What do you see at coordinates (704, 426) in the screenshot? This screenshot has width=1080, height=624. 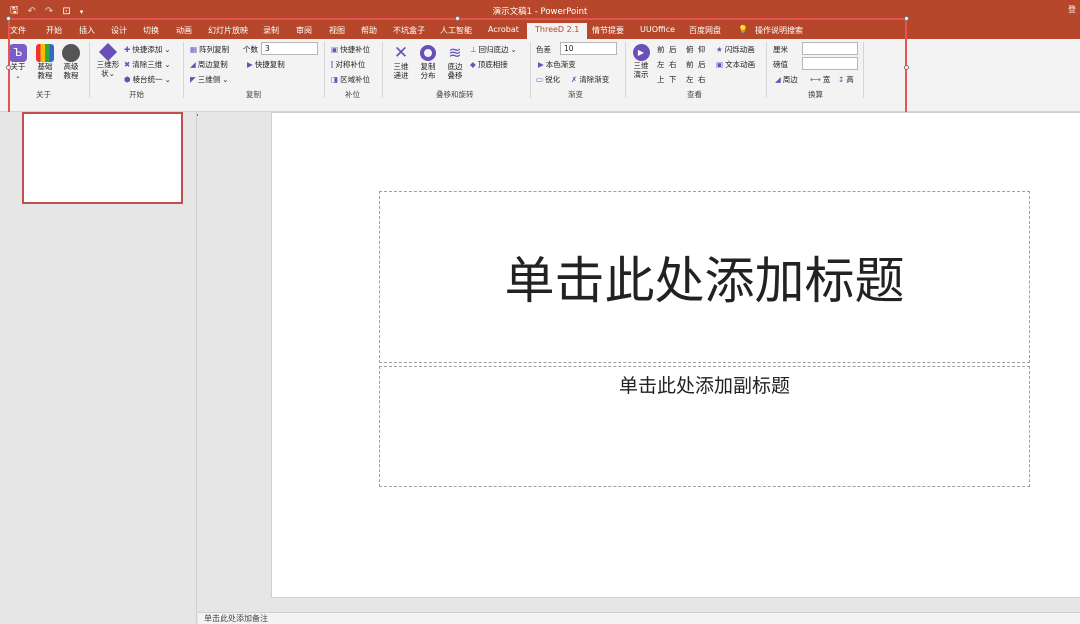 I see `subtitle-placeholder: 单击此处添加副标题` at bounding box center [704, 426].